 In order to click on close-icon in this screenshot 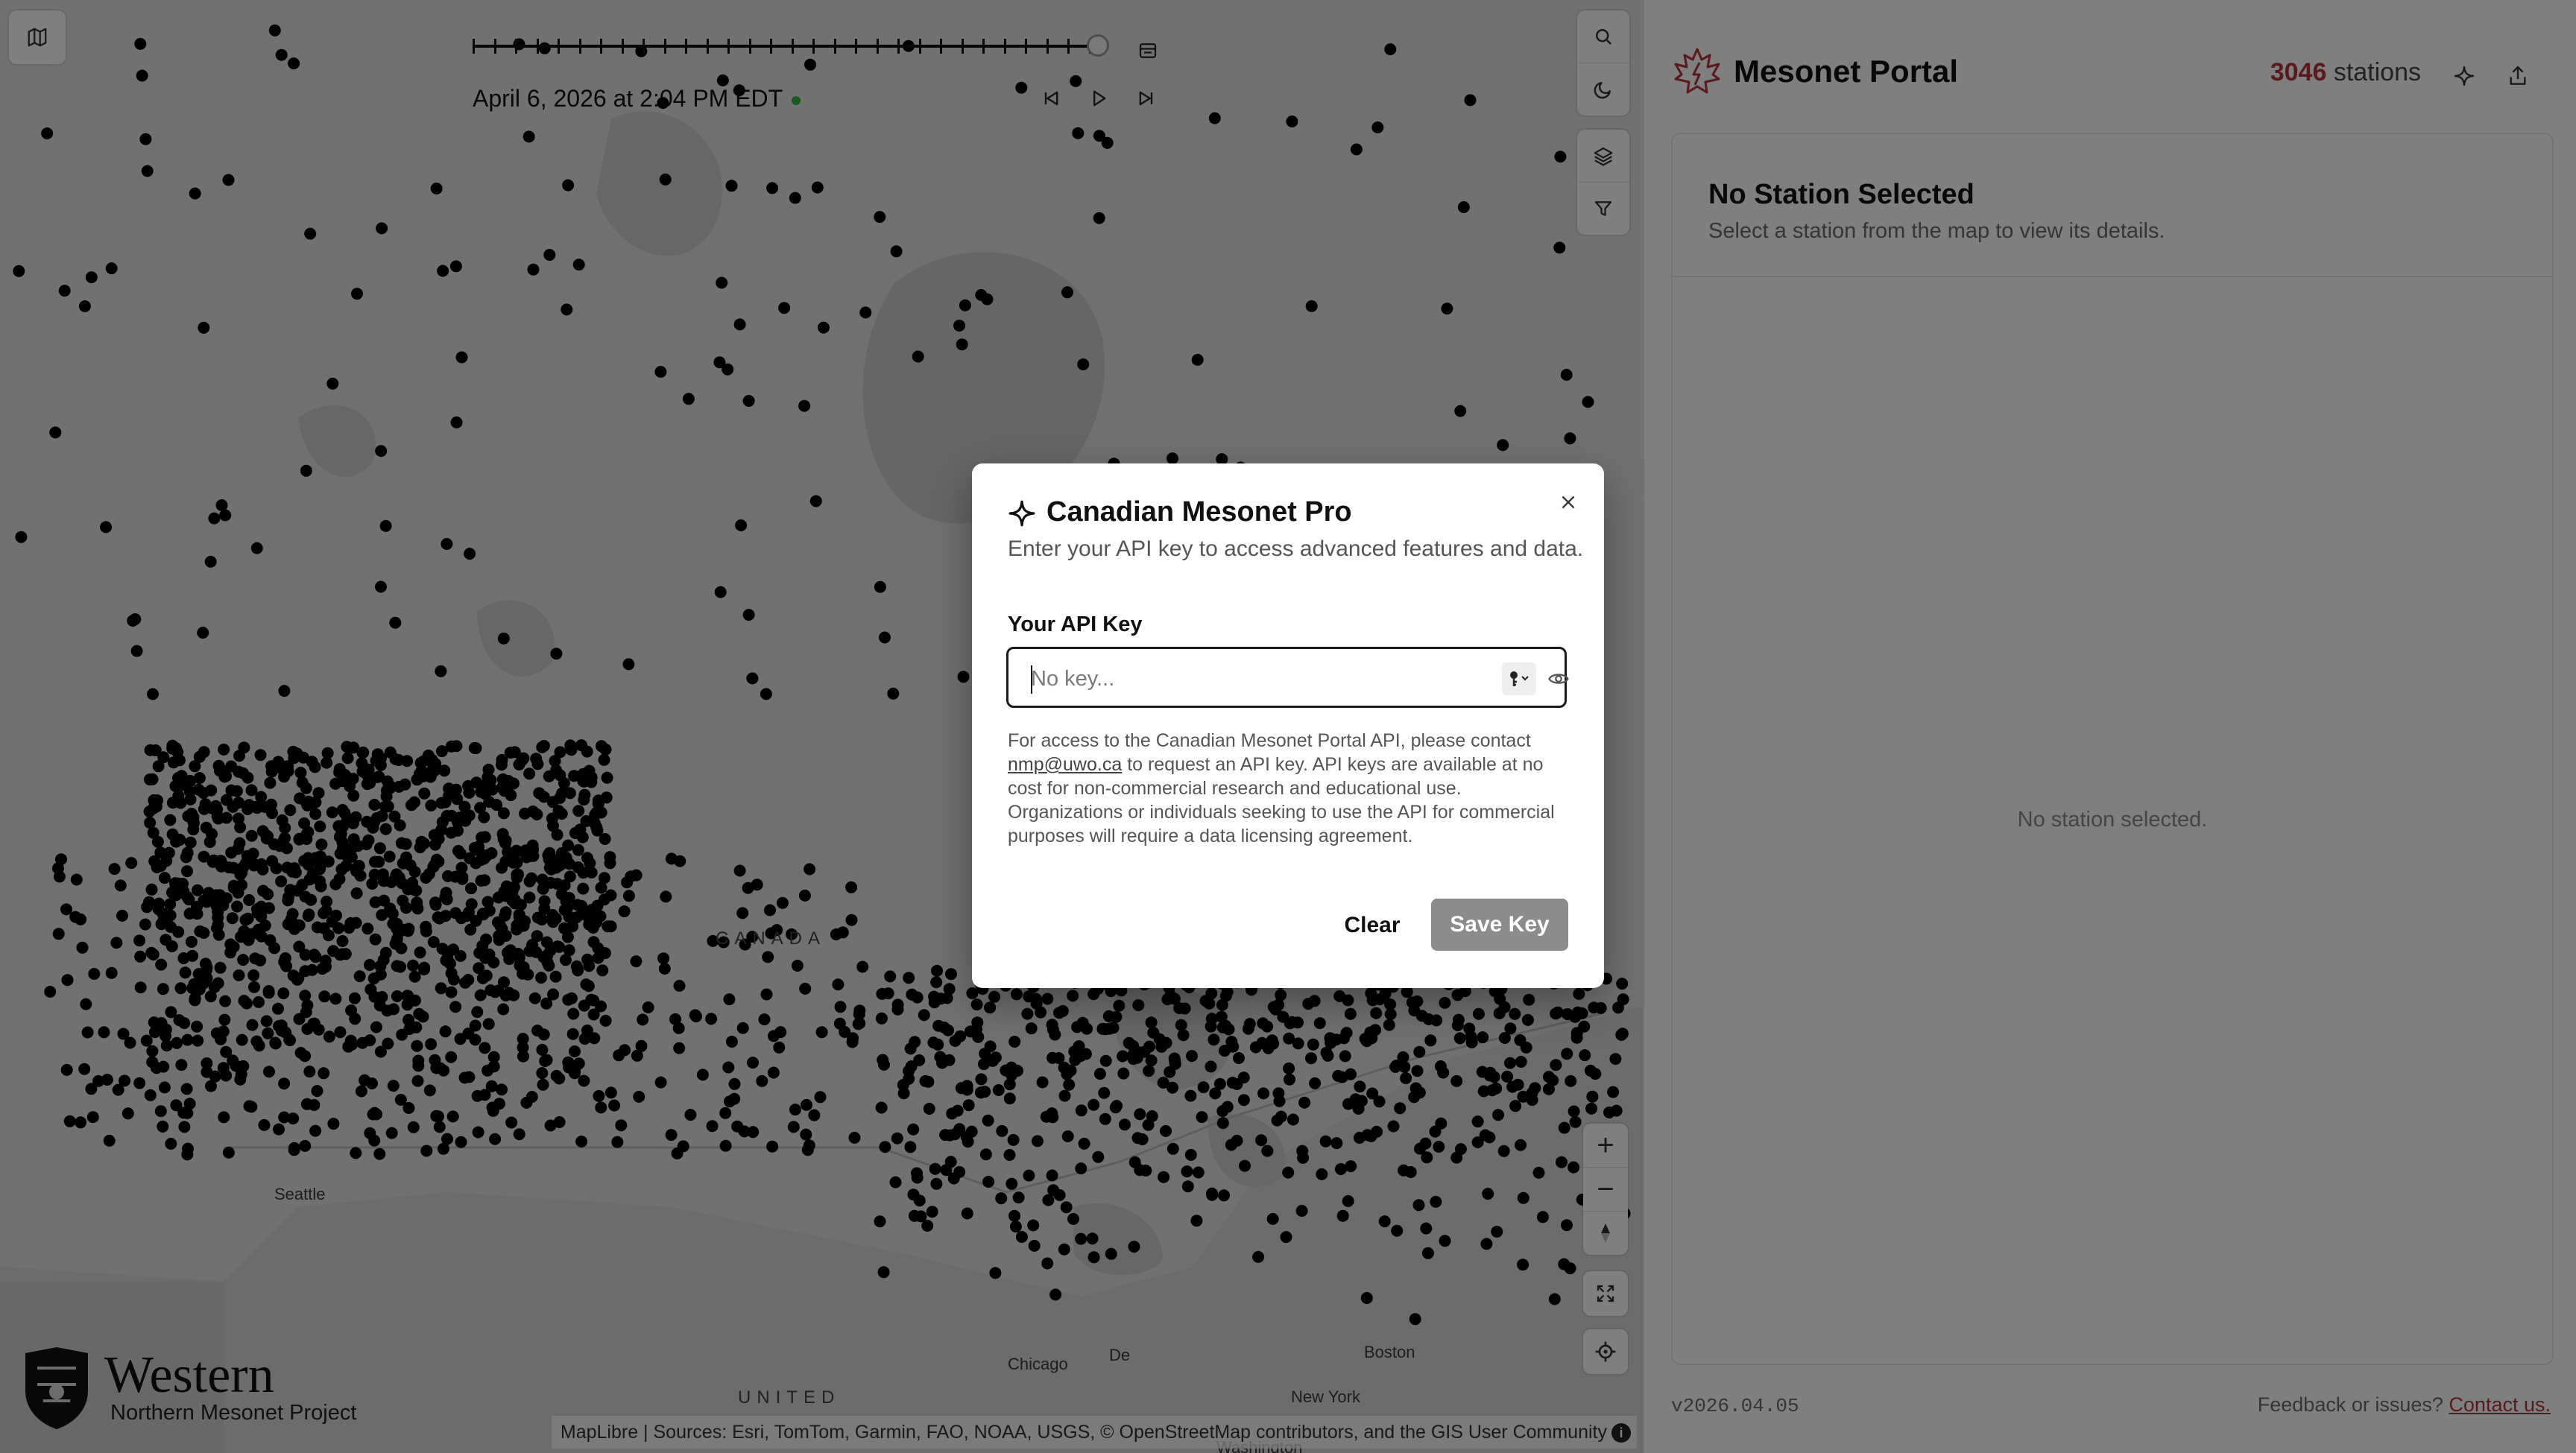, I will do `click(1568, 502)`.